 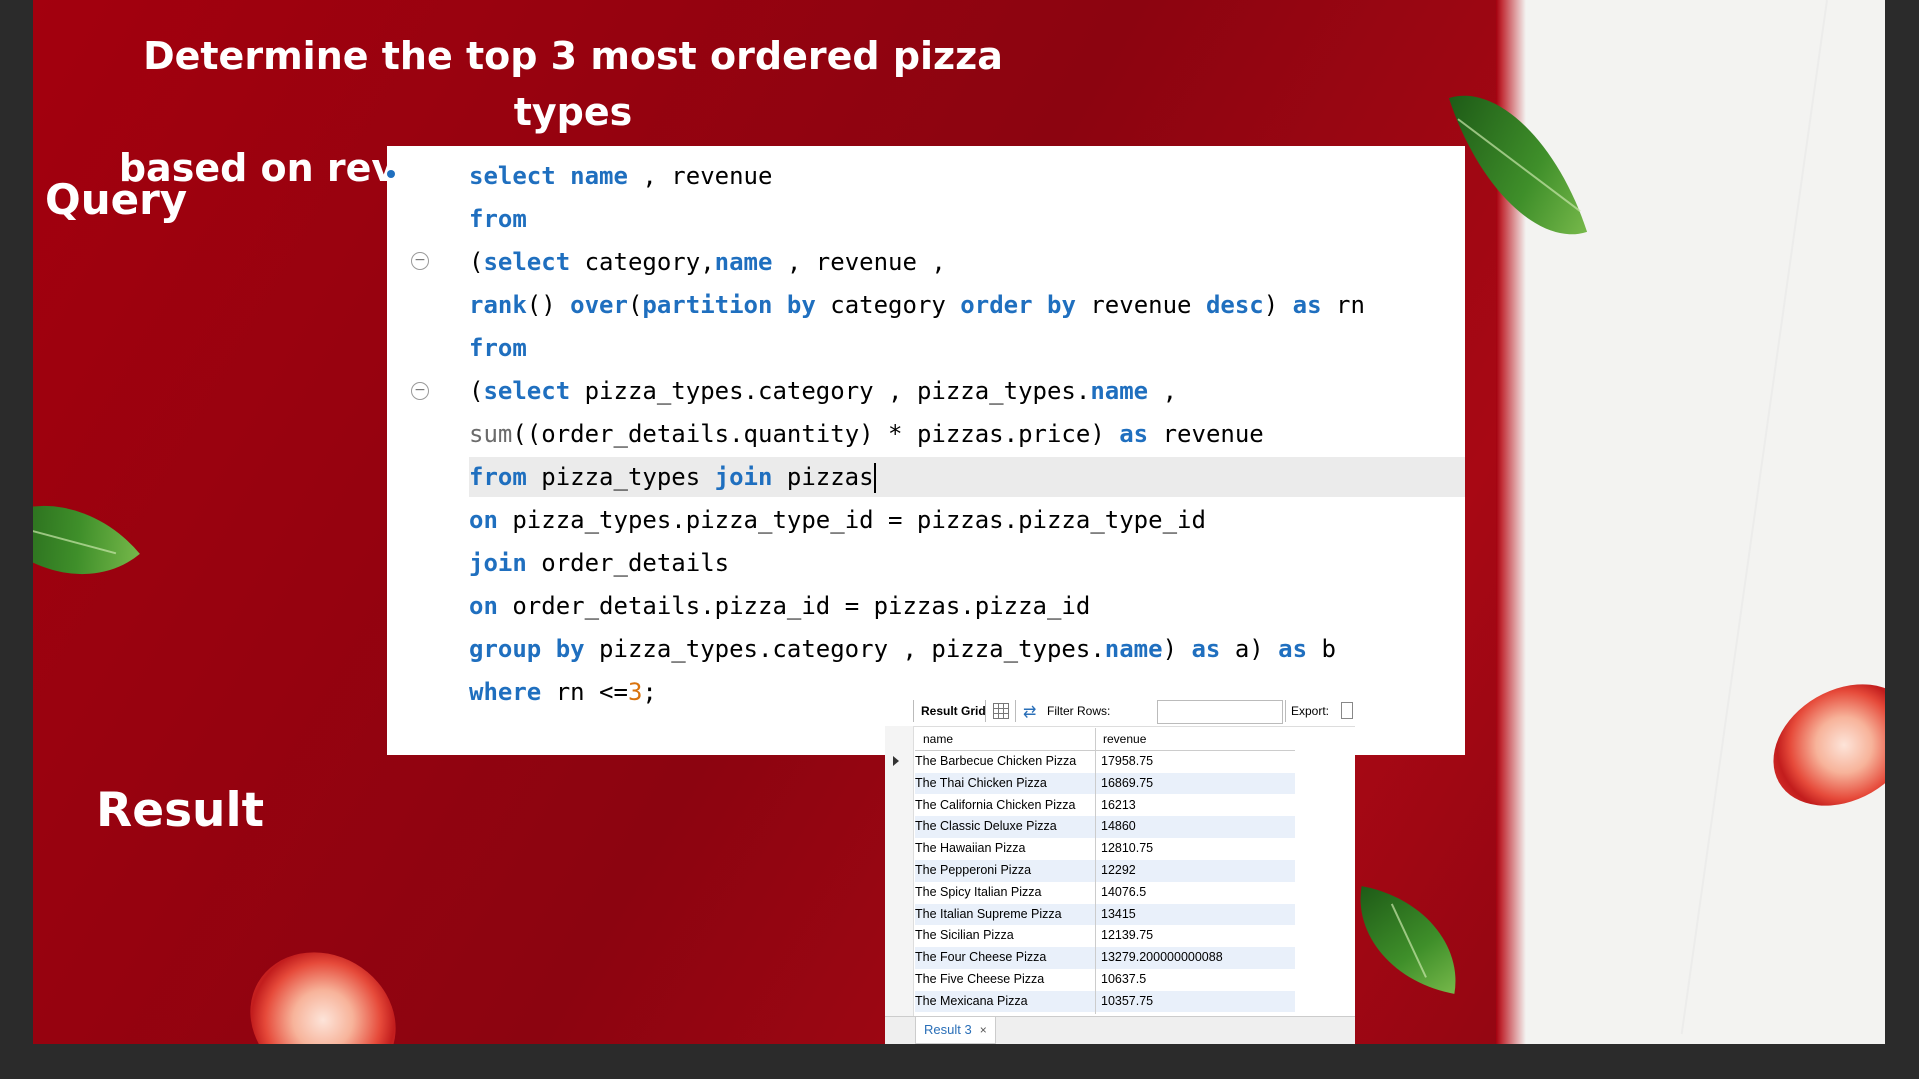 What do you see at coordinates (1123, 892) in the screenshot?
I see `cell-revenue: 14076.5` at bounding box center [1123, 892].